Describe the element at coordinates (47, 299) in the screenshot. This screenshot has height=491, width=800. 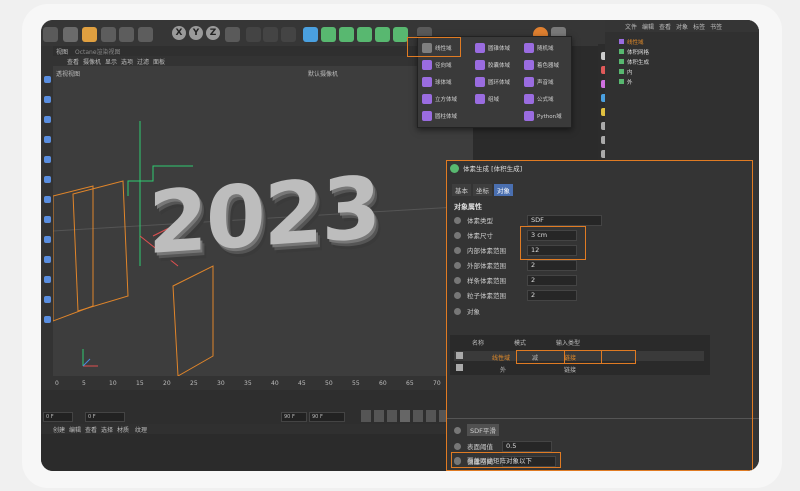
I see `sculpt-icon` at that location.